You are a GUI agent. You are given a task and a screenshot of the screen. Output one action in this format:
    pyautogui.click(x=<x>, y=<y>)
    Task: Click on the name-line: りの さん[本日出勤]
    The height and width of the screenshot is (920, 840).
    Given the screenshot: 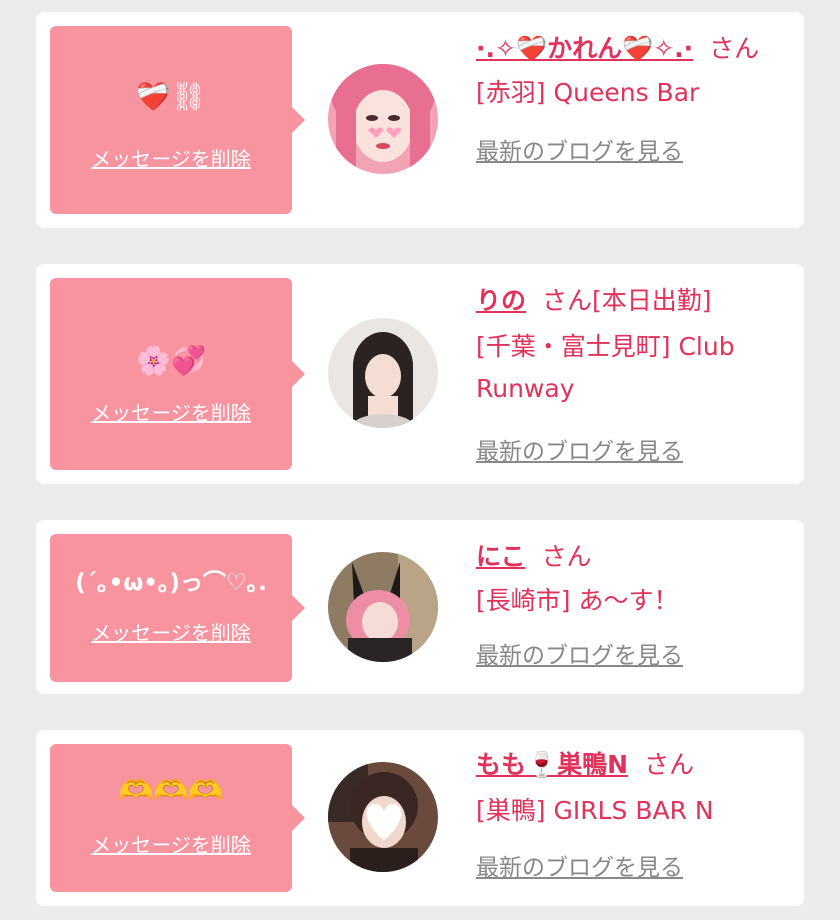 What is the action you would take?
    pyautogui.click(x=636, y=301)
    